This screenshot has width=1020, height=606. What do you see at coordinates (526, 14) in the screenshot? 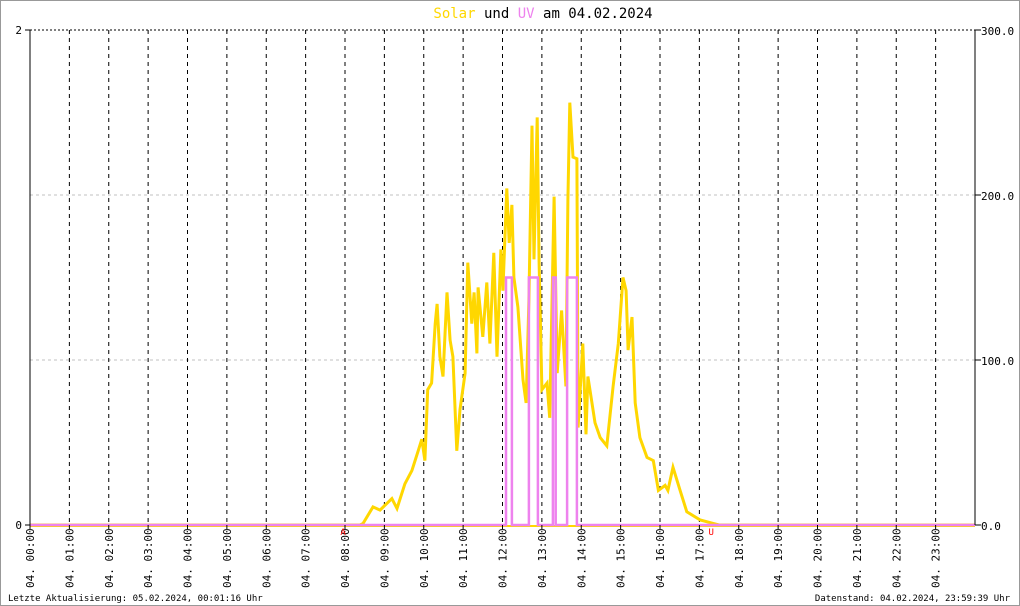
I see `title-uv: UV` at bounding box center [526, 14].